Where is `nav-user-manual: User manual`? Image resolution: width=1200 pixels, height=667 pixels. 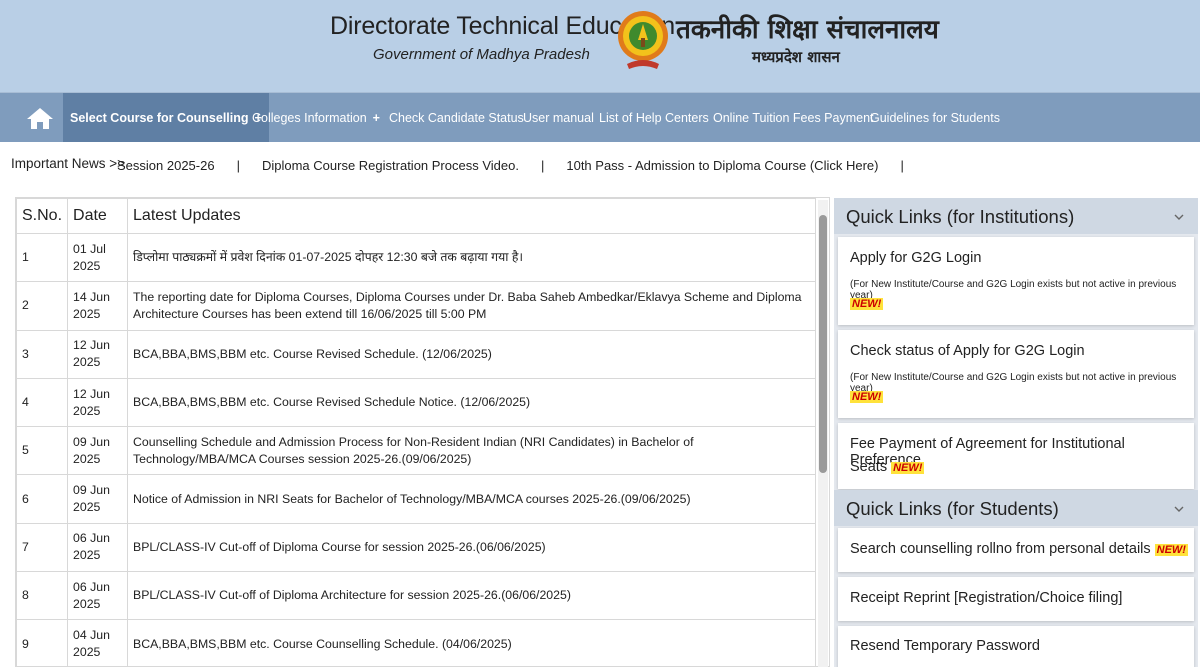 nav-user-manual: User manual is located at coordinates (558, 118).